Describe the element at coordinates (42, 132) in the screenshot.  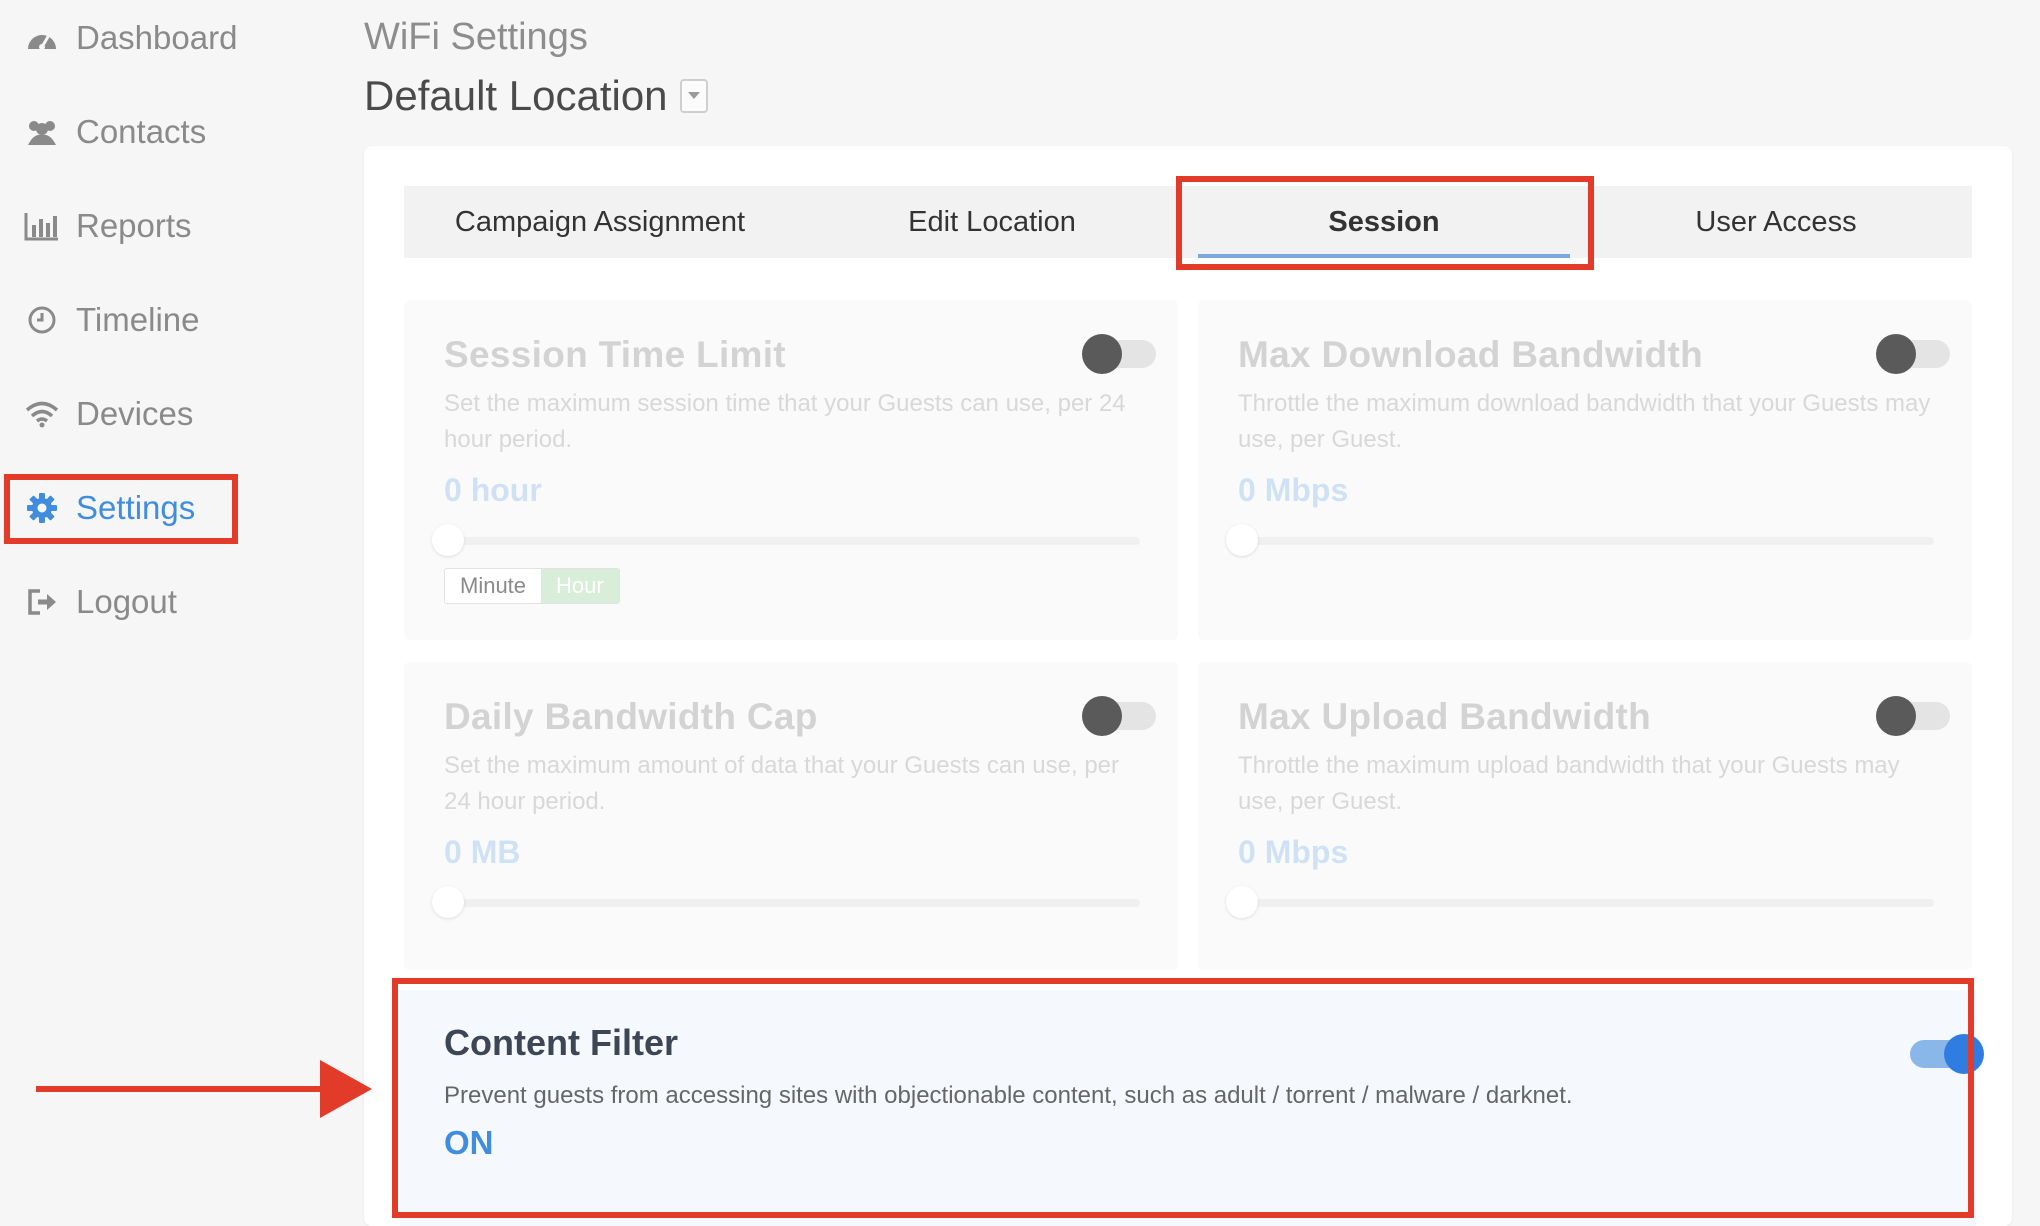
I see `users-icon` at that location.